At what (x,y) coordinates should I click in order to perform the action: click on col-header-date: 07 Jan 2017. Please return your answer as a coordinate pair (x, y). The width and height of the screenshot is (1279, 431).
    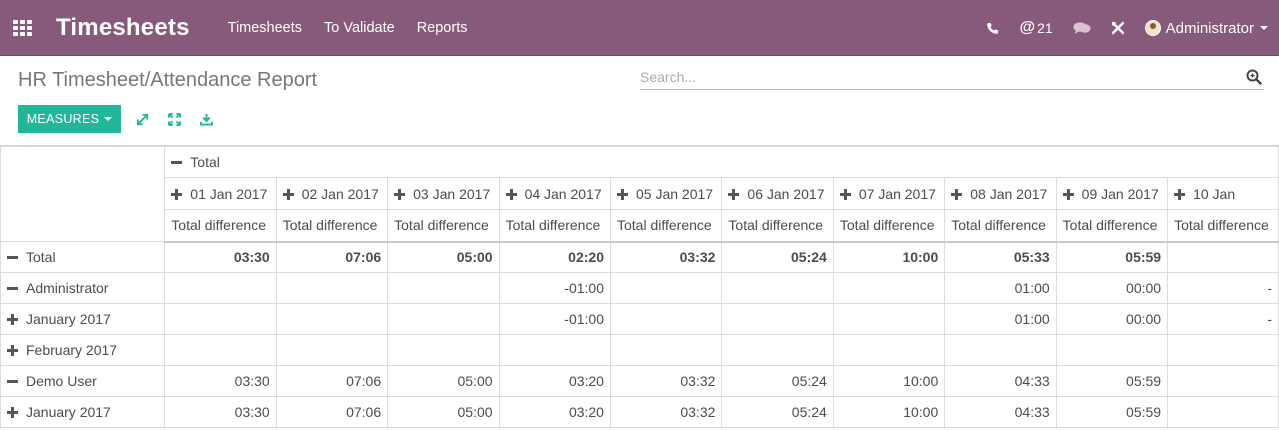
    Looking at the image, I should click on (889, 193).